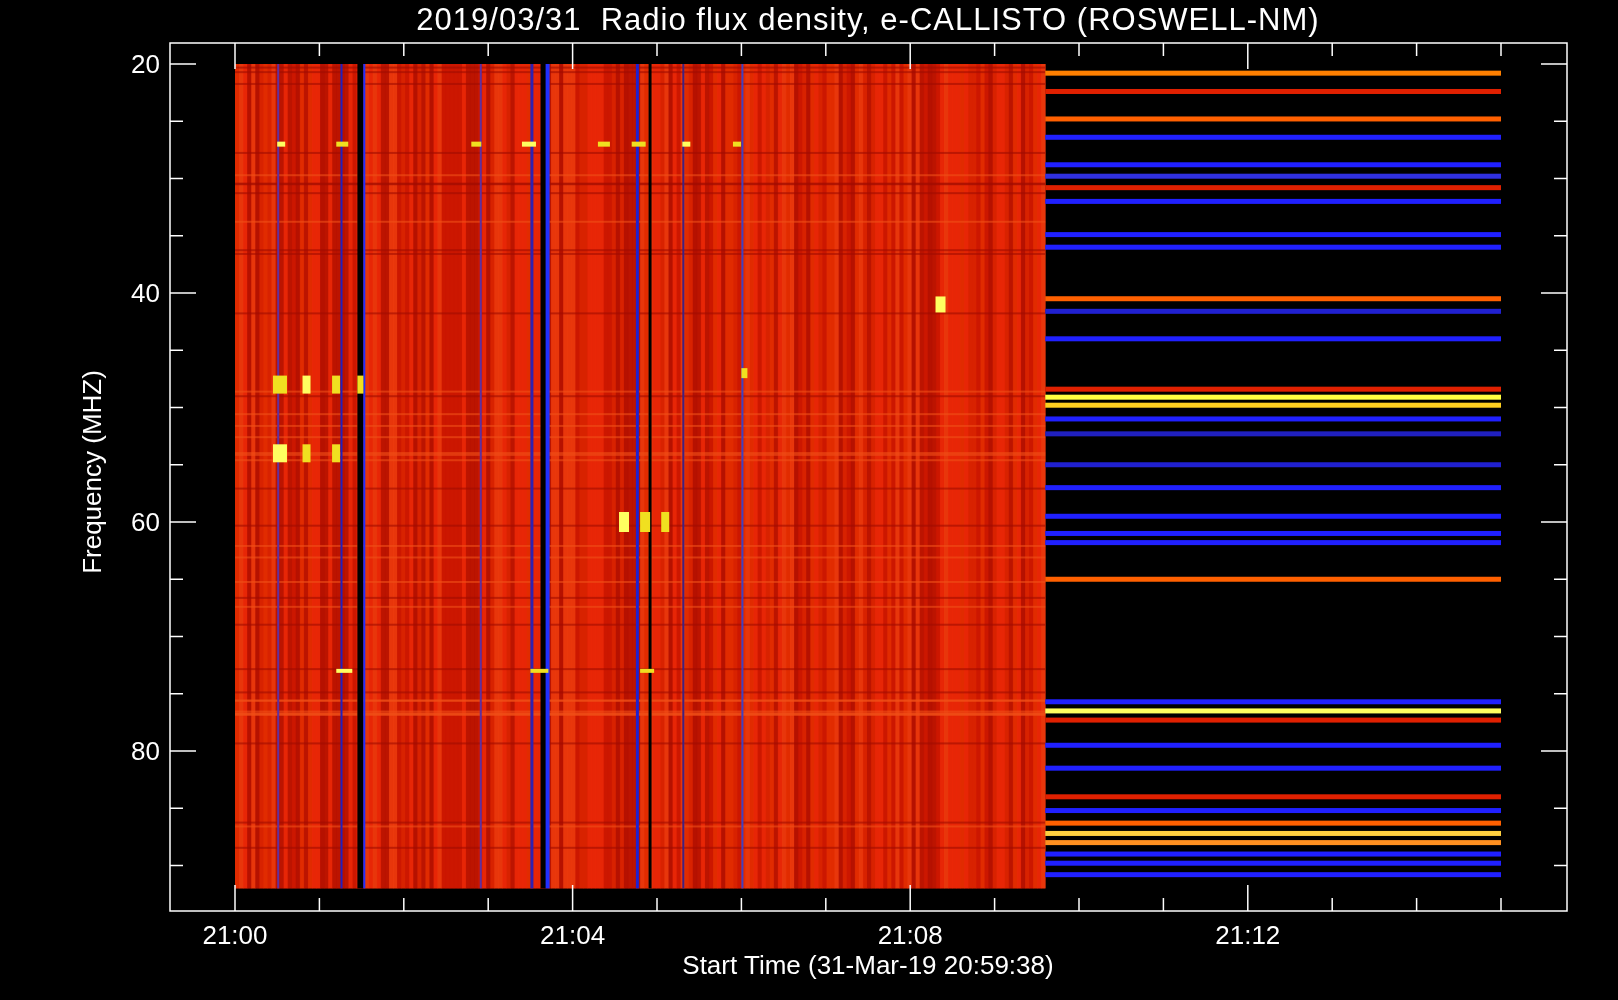 The height and width of the screenshot is (1000, 1618). I want to click on chart-title: 2019/03/31 Radio flux density, e-CALLISTO (ROSWELL-NM), so click(868, 20).